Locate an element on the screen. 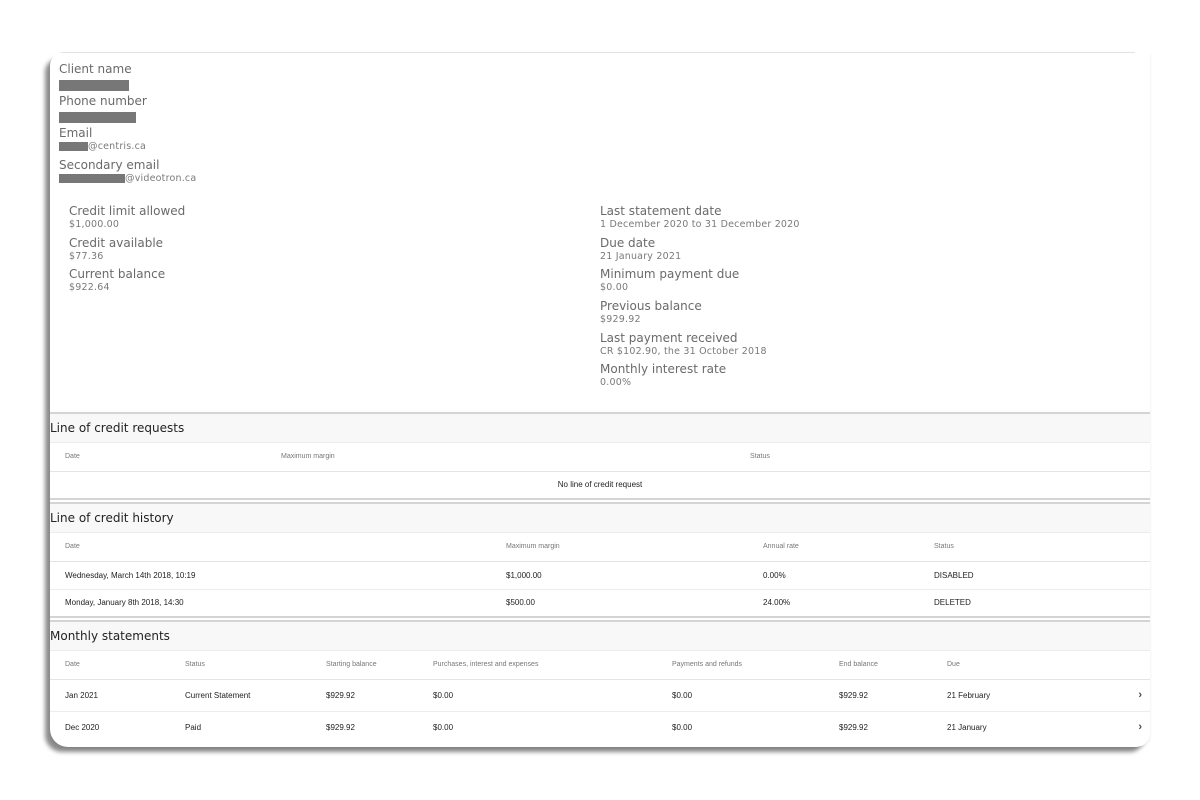 This screenshot has width=1200, height=800. cell-max-margin: $500.00 is located at coordinates (619, 603).